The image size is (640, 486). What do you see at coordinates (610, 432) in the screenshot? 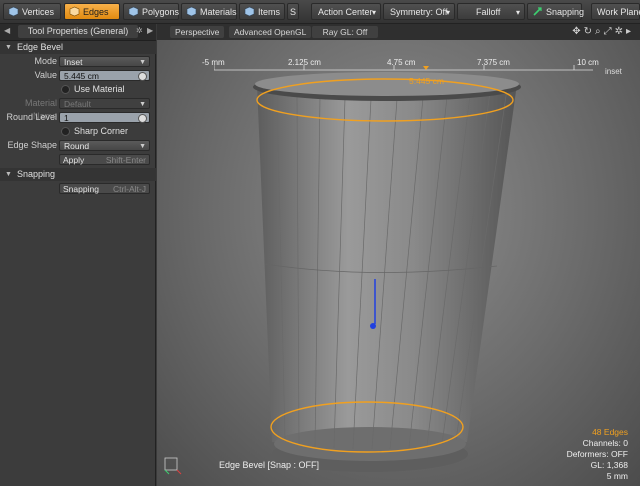
I see `edge-count: 48 Edges` at bounding box center [610, 432].